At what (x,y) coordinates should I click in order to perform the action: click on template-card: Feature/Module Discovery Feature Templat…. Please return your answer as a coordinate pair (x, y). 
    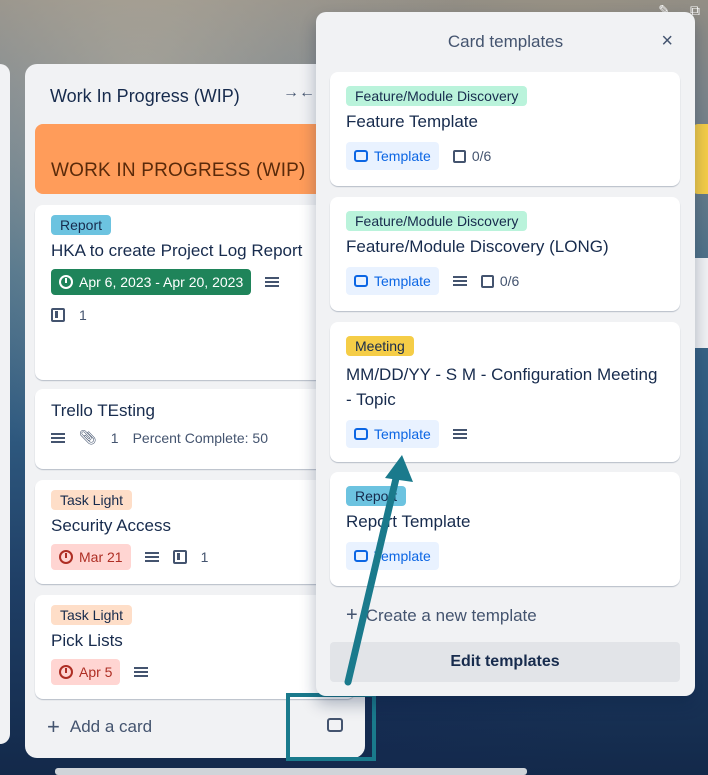
    Looking at the image, I should click on (505, 129).